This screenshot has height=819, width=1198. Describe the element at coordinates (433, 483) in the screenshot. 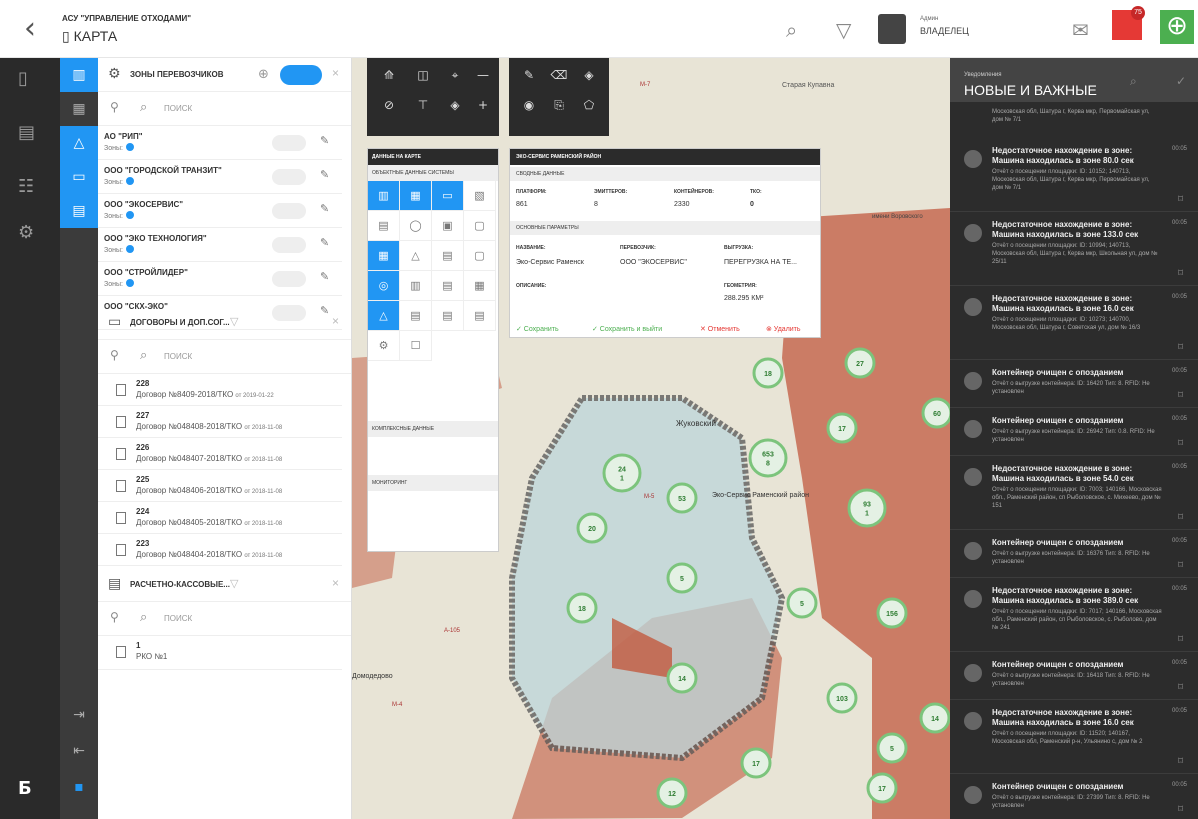

I see `monitoring-section: МОНИТОРИНГ` at that location.